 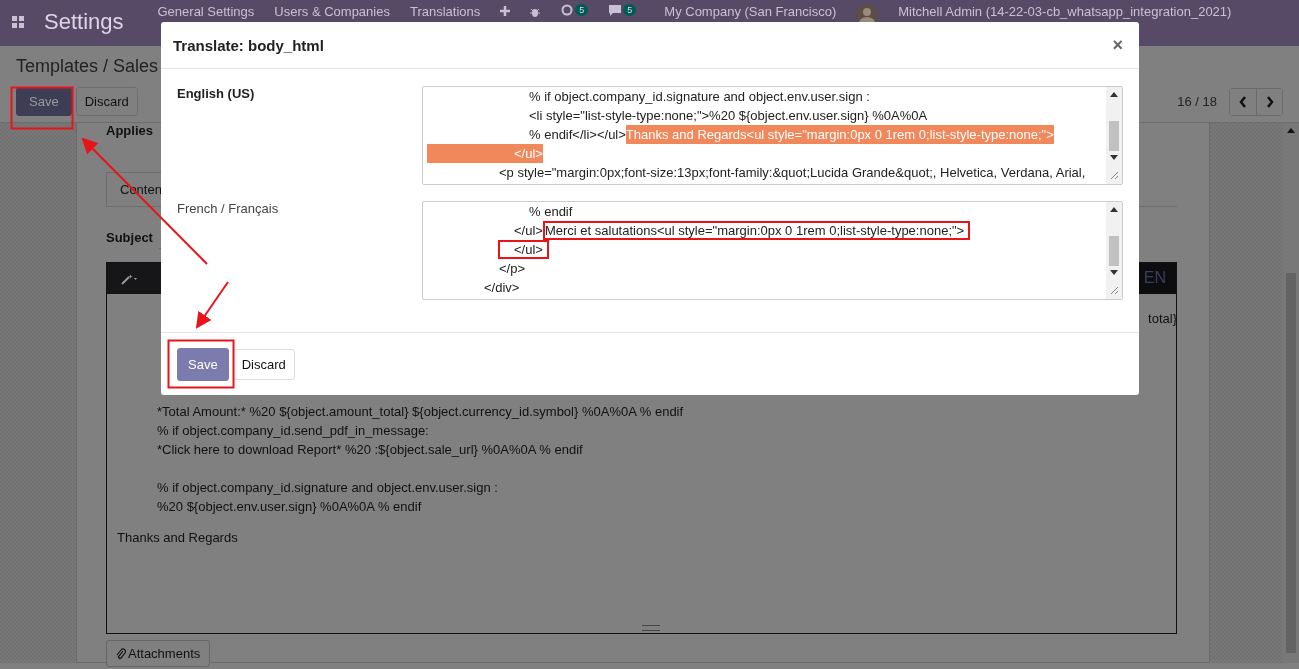 What do you see at coordinates (129, 237) in the screenshot?
I see `field-label: Subject` at bounding box center [129, 237].